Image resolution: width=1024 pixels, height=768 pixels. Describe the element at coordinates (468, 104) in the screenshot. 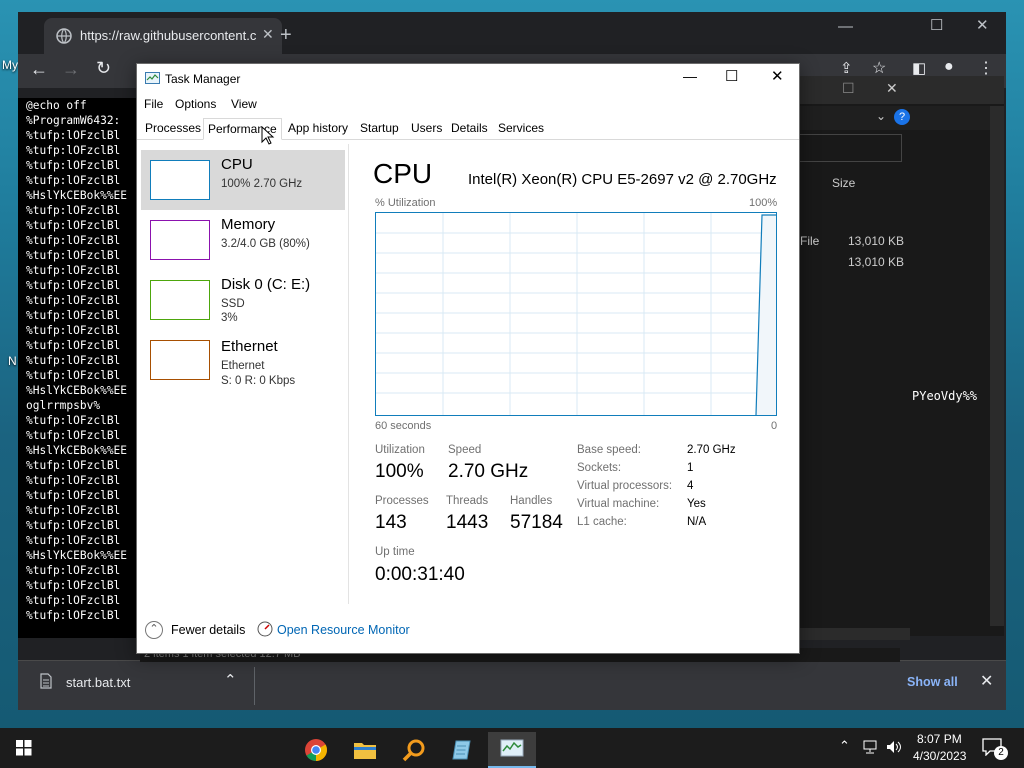

I see `menu-bar: File Options View` at that location.